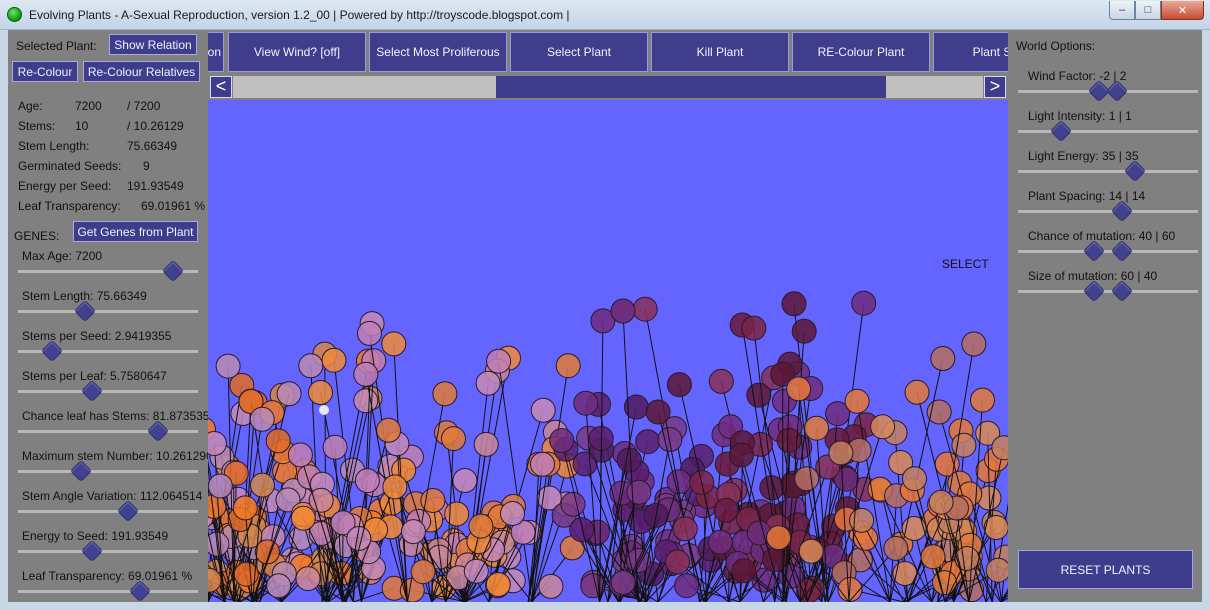 This screenshot has width=1210, height=610. I want to click on plant-spacing-slider, so click(1108, 211).